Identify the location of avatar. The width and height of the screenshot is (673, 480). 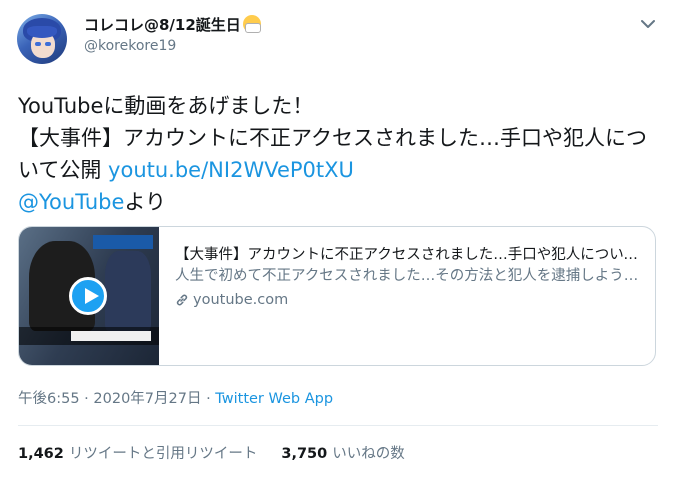
(42, 39).